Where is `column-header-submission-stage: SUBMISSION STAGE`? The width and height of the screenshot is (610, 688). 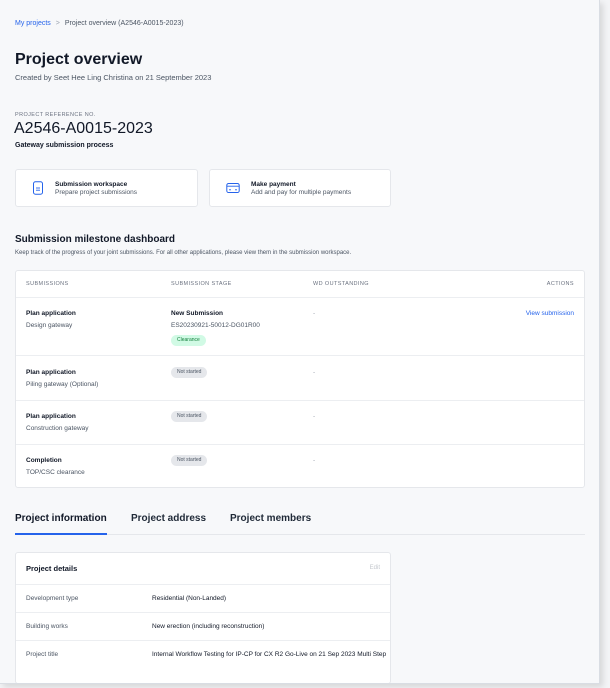 column-header-submission-stage: SUBMISSION STAGE is located at coordinates (201, 284).